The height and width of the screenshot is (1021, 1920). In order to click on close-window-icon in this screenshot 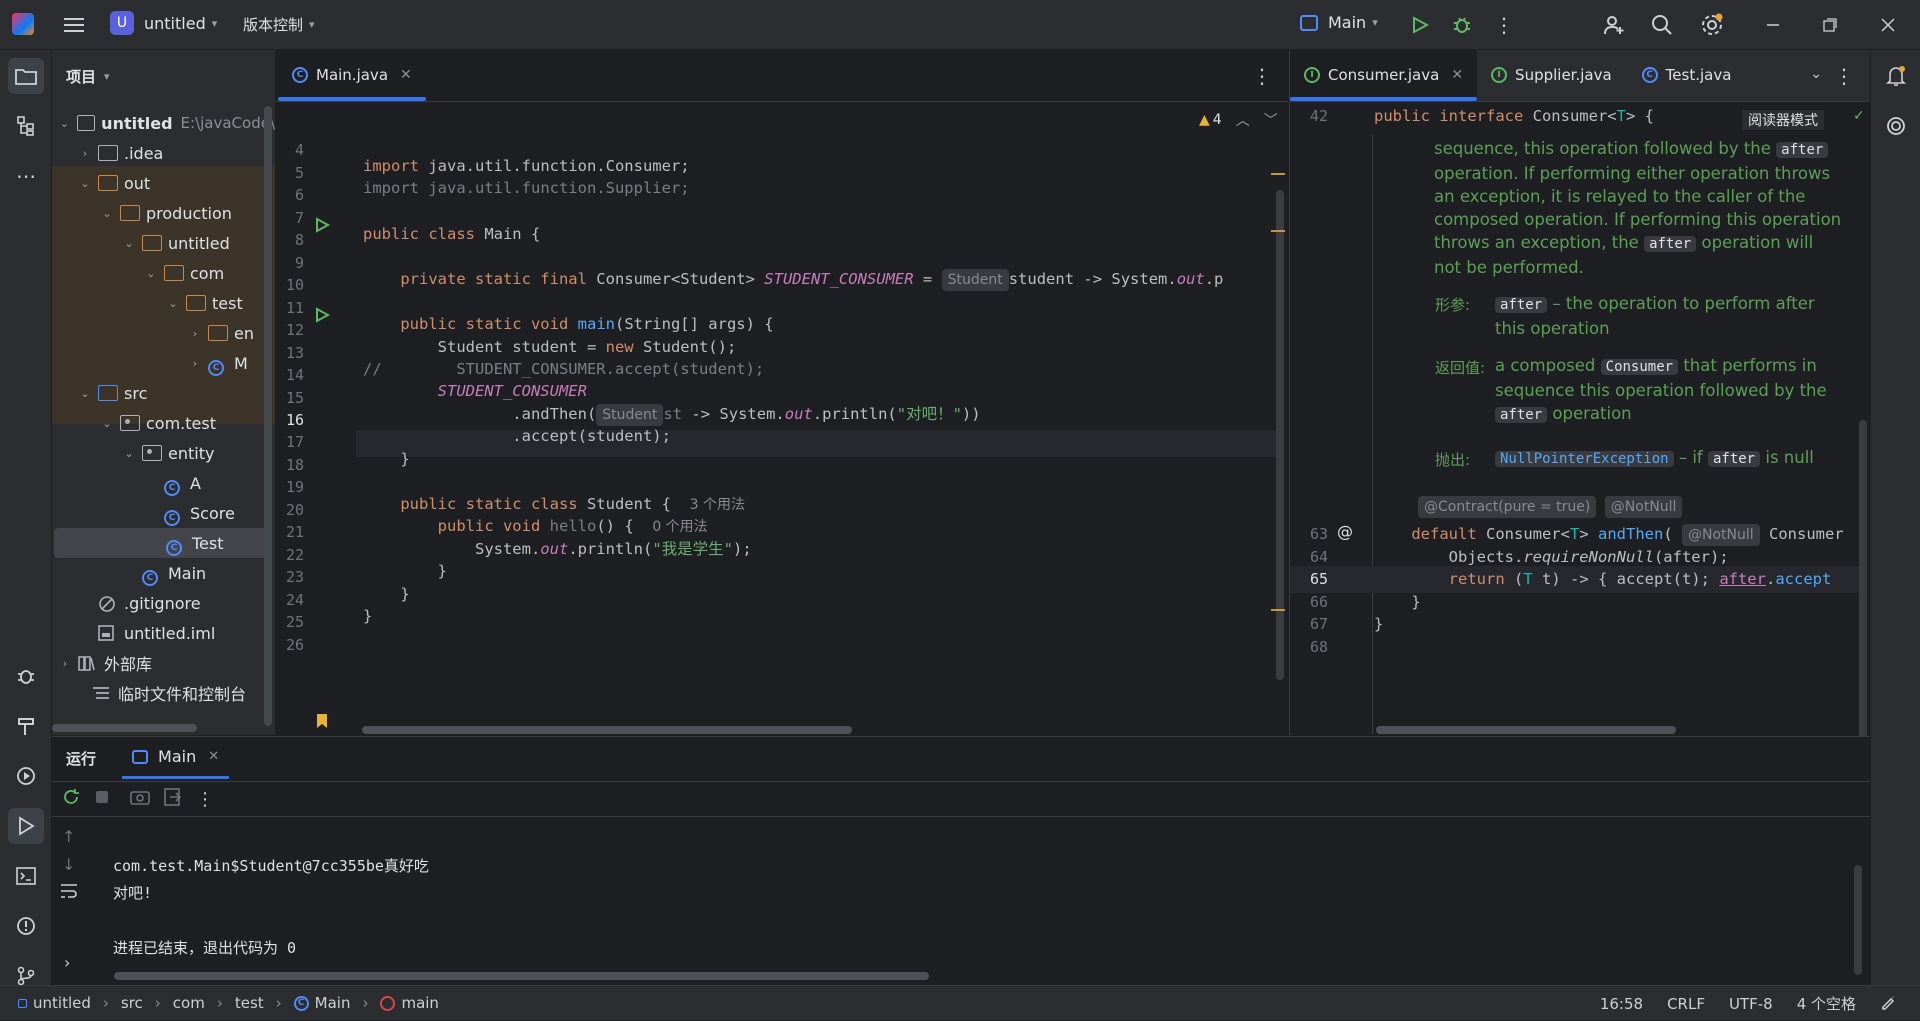, I will do `click(1888, 25)`.